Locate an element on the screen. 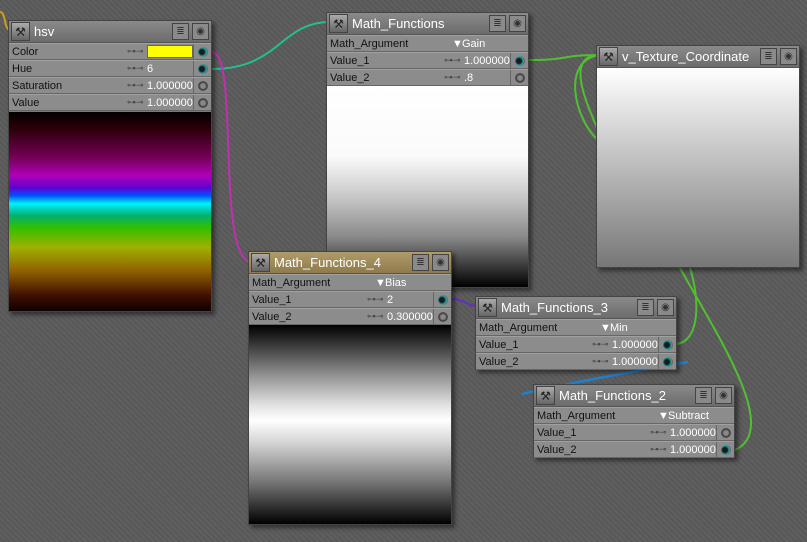 The height and width of the screenshot is (542, 807). node-header: ⚒ Math_Functions_2 ≣ ◉ is located at coordinates (634, 396).